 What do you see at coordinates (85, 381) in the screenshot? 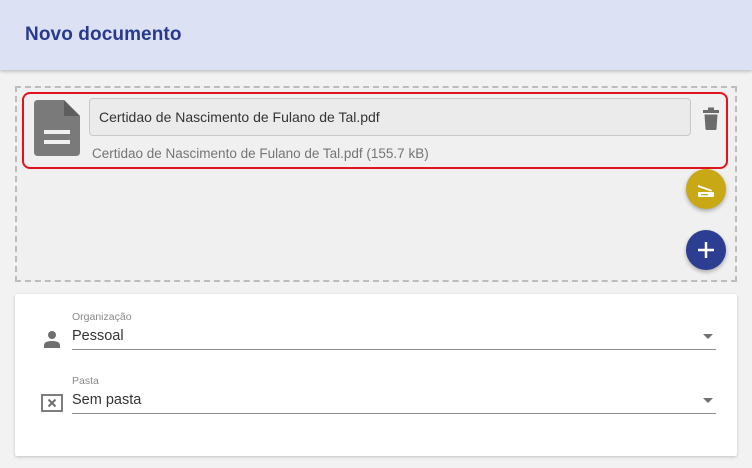
I see `folder-label: Pasta` at bounding box center [85, 381].